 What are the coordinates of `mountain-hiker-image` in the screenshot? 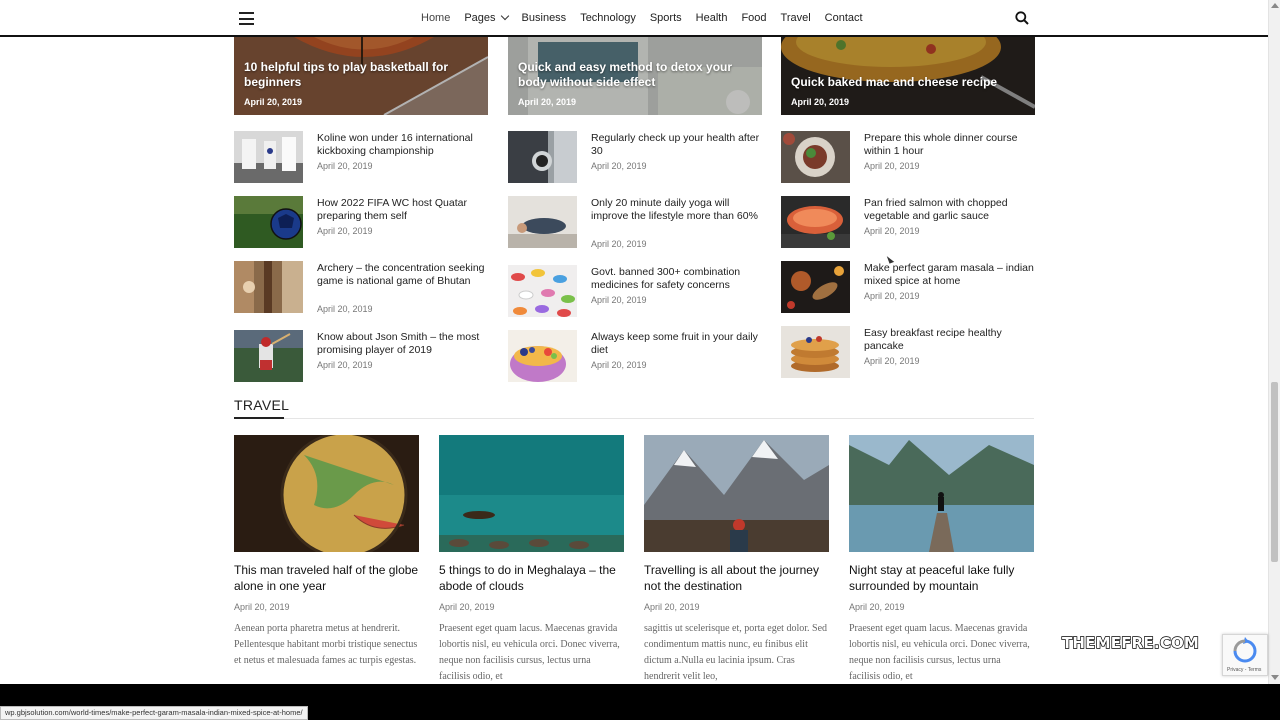 It's located at (736, 493).